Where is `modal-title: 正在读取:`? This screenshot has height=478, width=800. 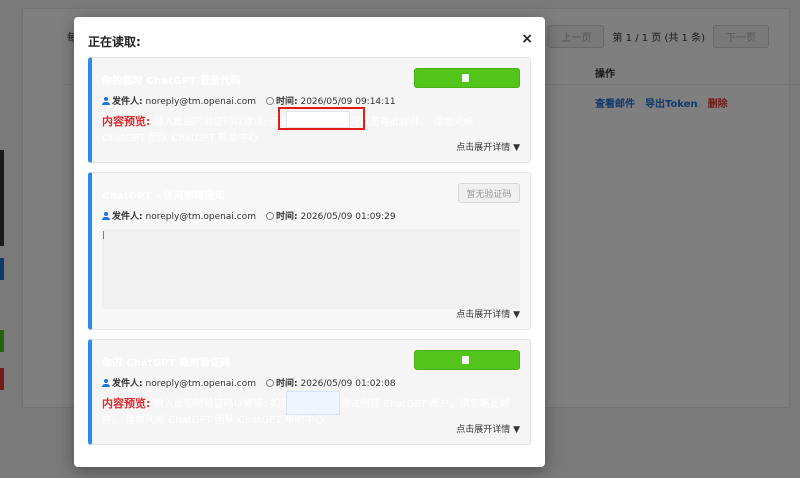 modal-title: 正在读取: is located at coordinates (114, 42).